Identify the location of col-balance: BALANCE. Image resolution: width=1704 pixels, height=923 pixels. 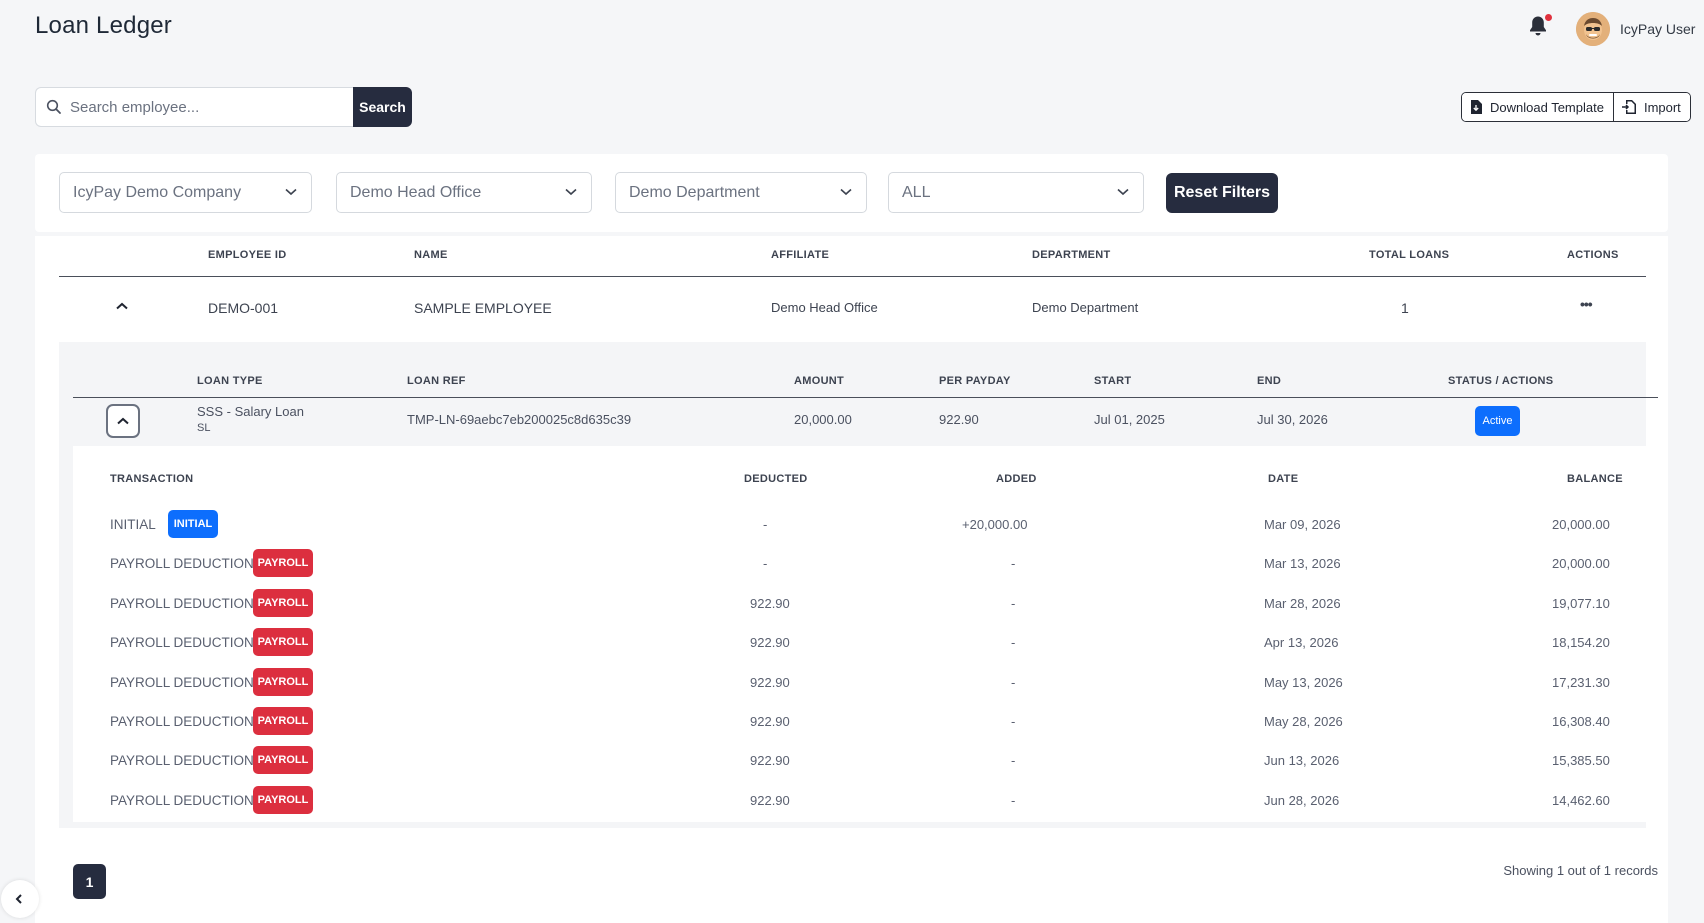
(1595, 479).